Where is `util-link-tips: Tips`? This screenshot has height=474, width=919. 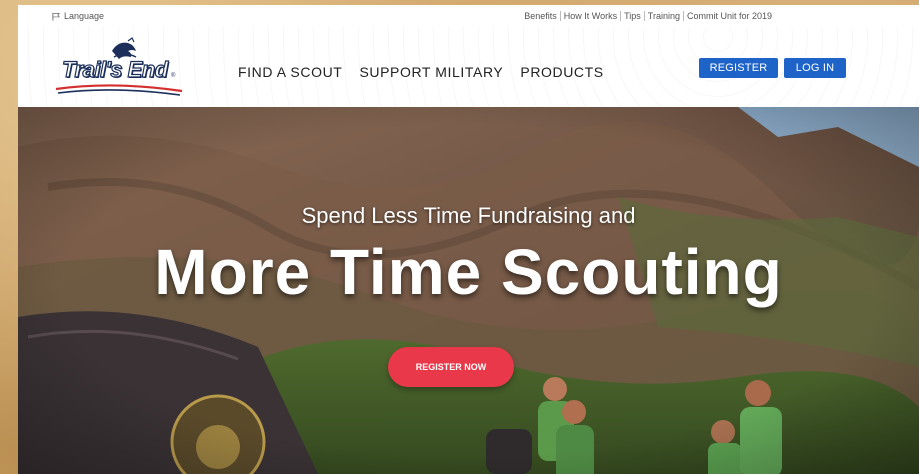
util-link-tips: Tips is located at coordinates (632, 16).